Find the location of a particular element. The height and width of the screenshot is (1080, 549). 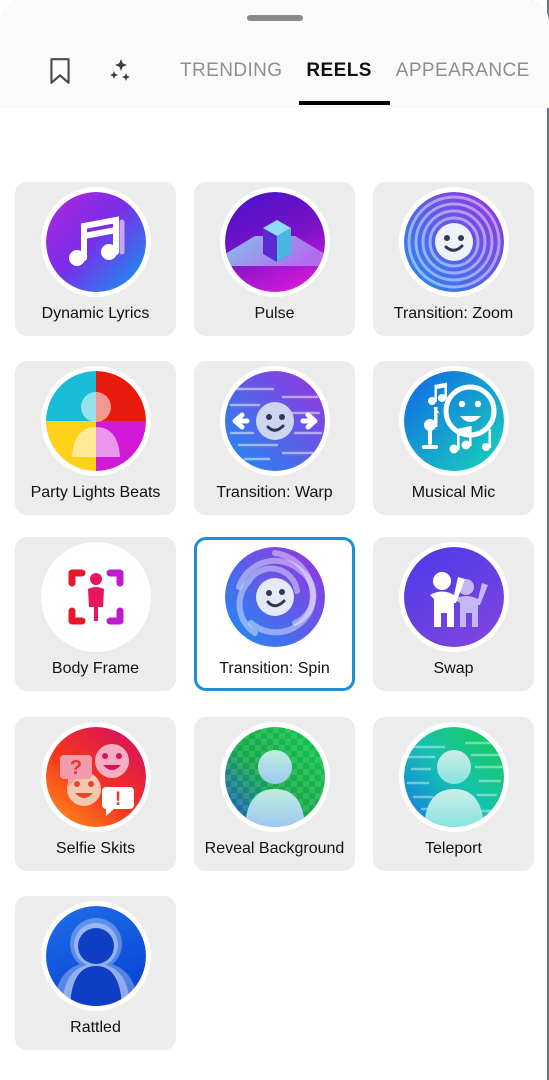

sheet-header: TRENDING REELS APPEARANCE is located at coordinates (274, 54).